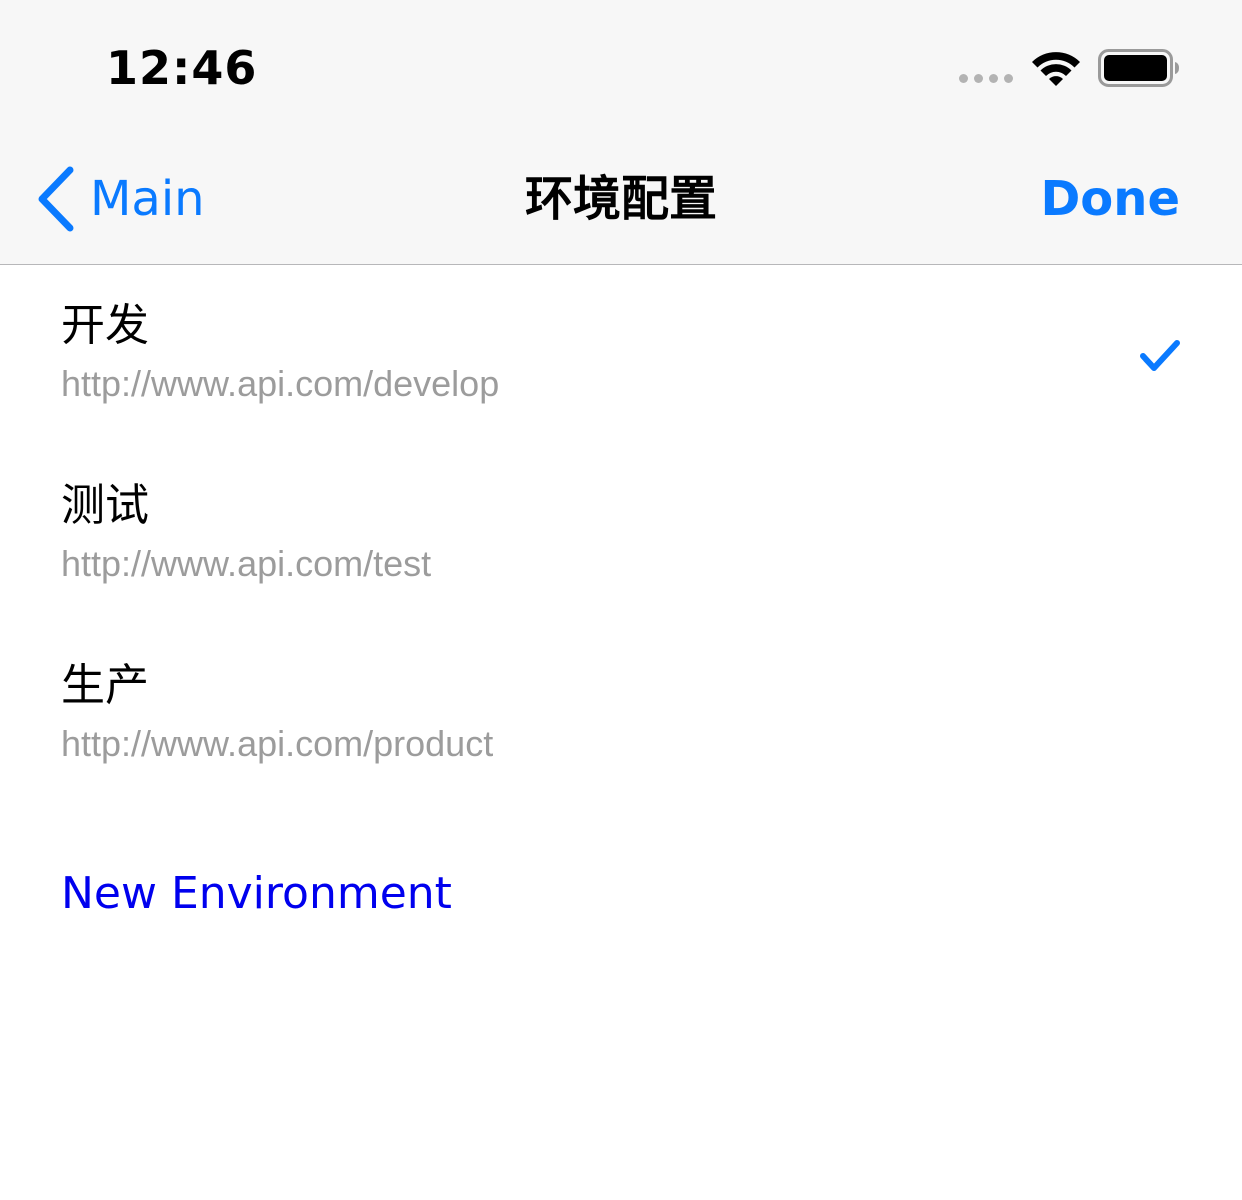  What do you see at coordinates (147, 199) in the screenshot?
I see `back-button-label: Main` at bounding box center [147, 199].